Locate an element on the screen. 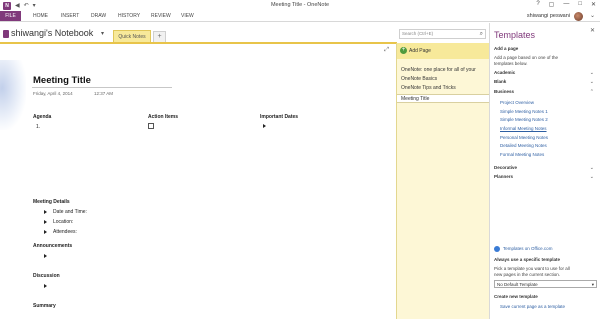 Image resolution: width=600 pixels, height=319 pixels. detail-date-time: Date and Time: is located at coordinates (70, 212).